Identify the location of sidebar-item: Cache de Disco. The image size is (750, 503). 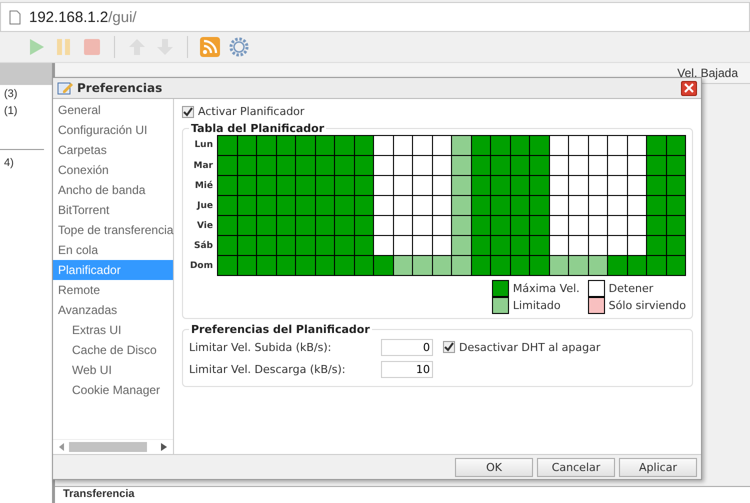
(113, 350).